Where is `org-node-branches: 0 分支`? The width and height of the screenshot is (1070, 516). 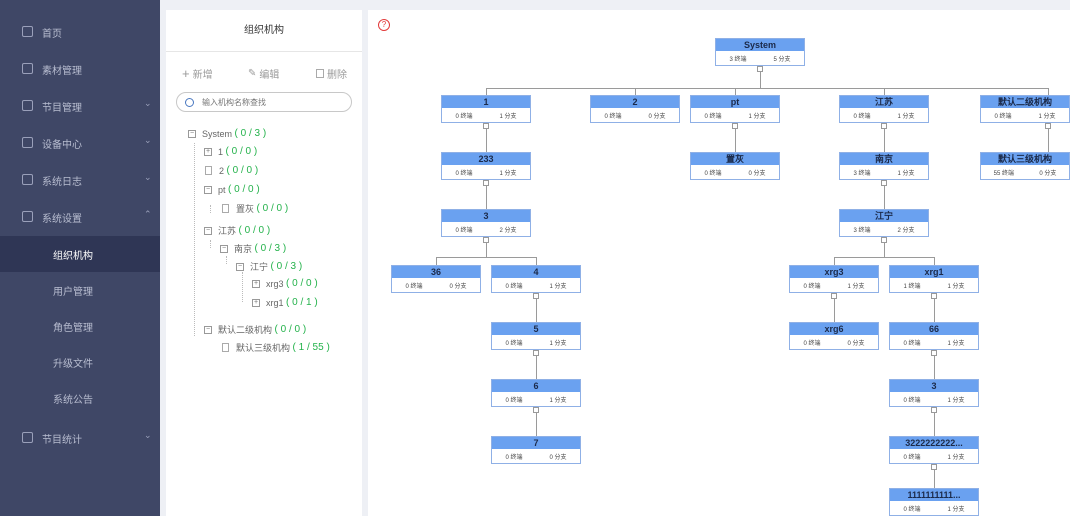 org-node-branches: 0 分支 is located at coordinates (856, 343).